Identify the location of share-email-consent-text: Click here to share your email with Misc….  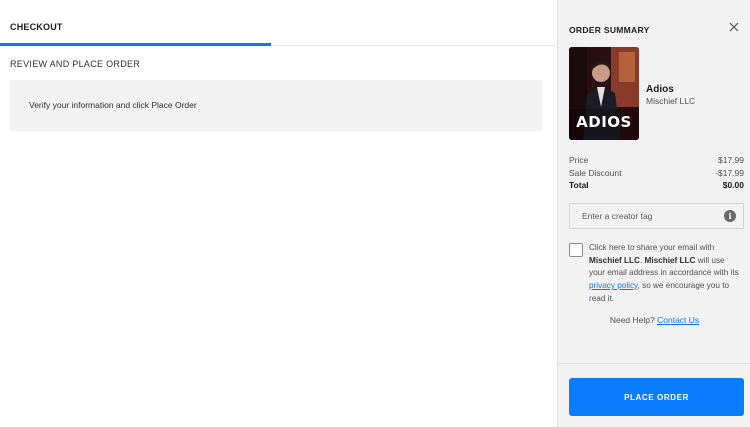
(665, 274).